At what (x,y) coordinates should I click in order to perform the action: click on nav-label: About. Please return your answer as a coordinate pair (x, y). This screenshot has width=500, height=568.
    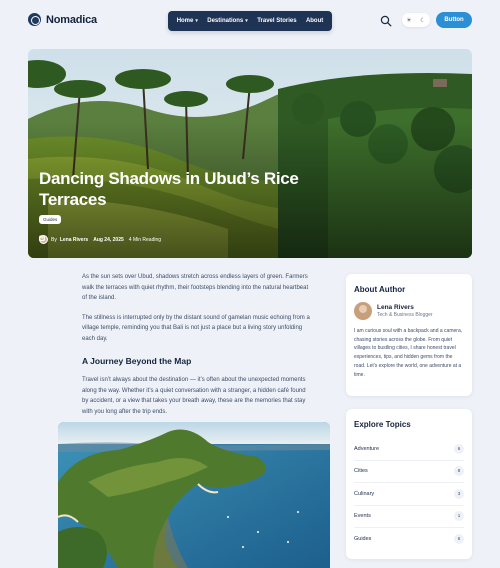
    Looking at the image, I should click on (314, 21).